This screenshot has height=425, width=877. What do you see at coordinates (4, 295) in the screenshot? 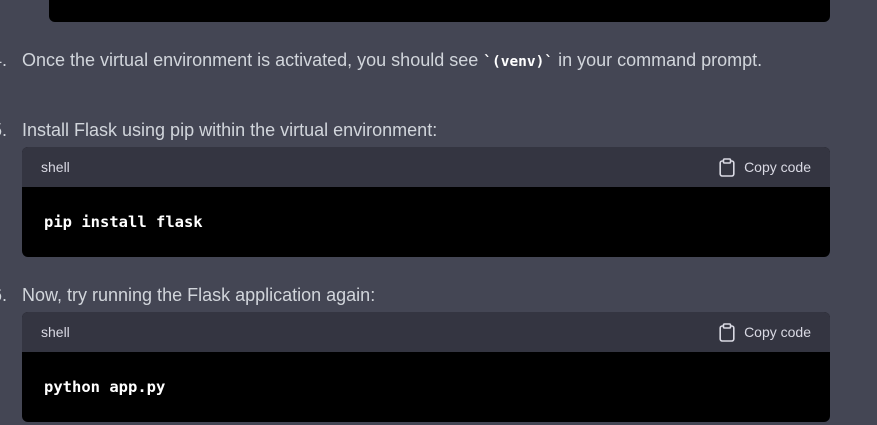
I see `list-number-6: 6.` at bounding box center [4, 295].